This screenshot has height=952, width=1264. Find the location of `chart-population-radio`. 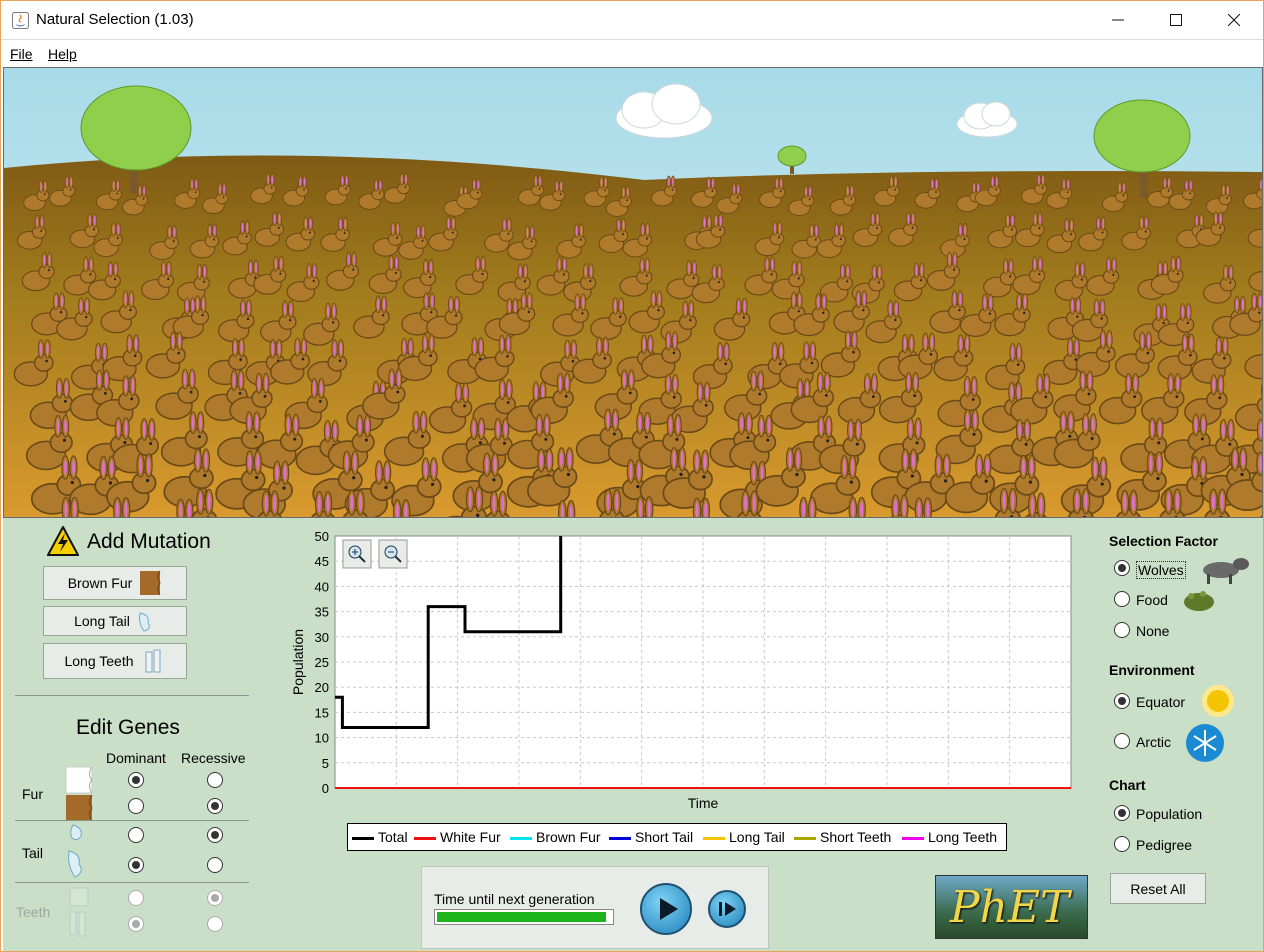

chart-population-radio is located at coordinates (1122, 813).